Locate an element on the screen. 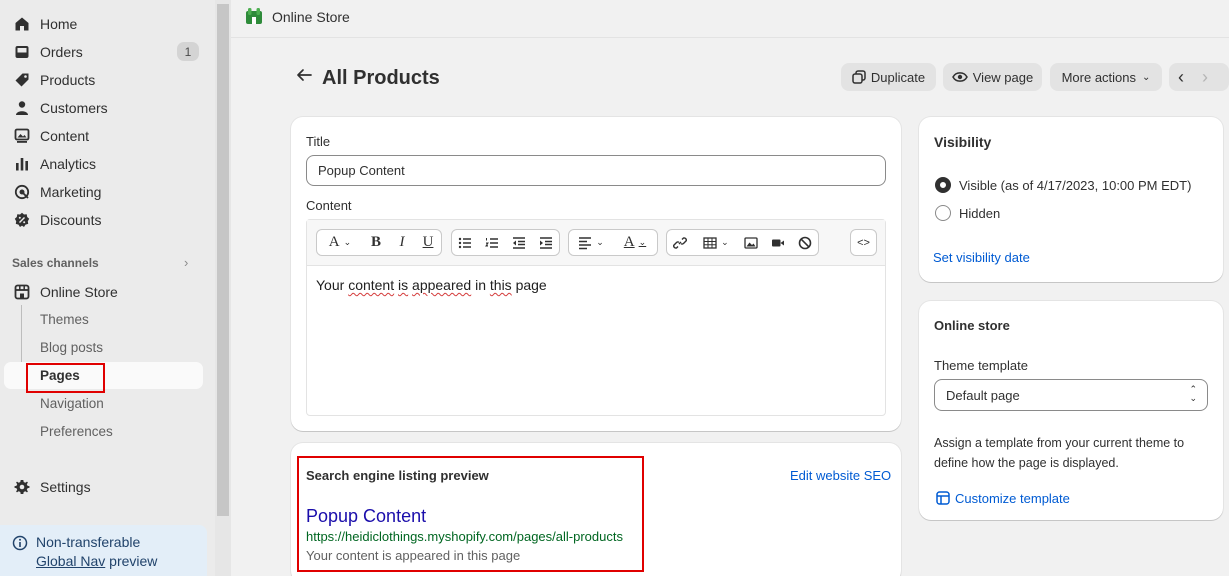  list-group is located at coordinates (505, 242).